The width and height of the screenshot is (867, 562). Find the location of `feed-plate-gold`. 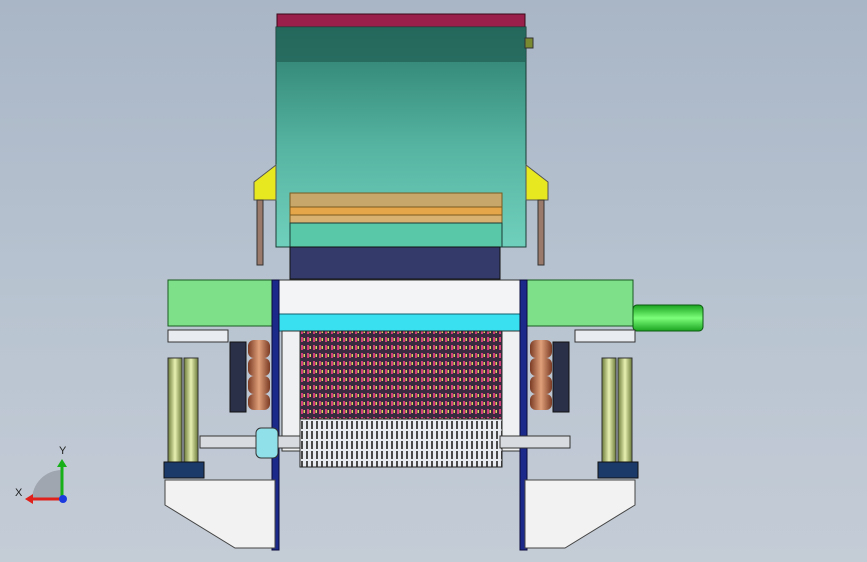

feed-plate-gold is located at coordinates (396, 200).